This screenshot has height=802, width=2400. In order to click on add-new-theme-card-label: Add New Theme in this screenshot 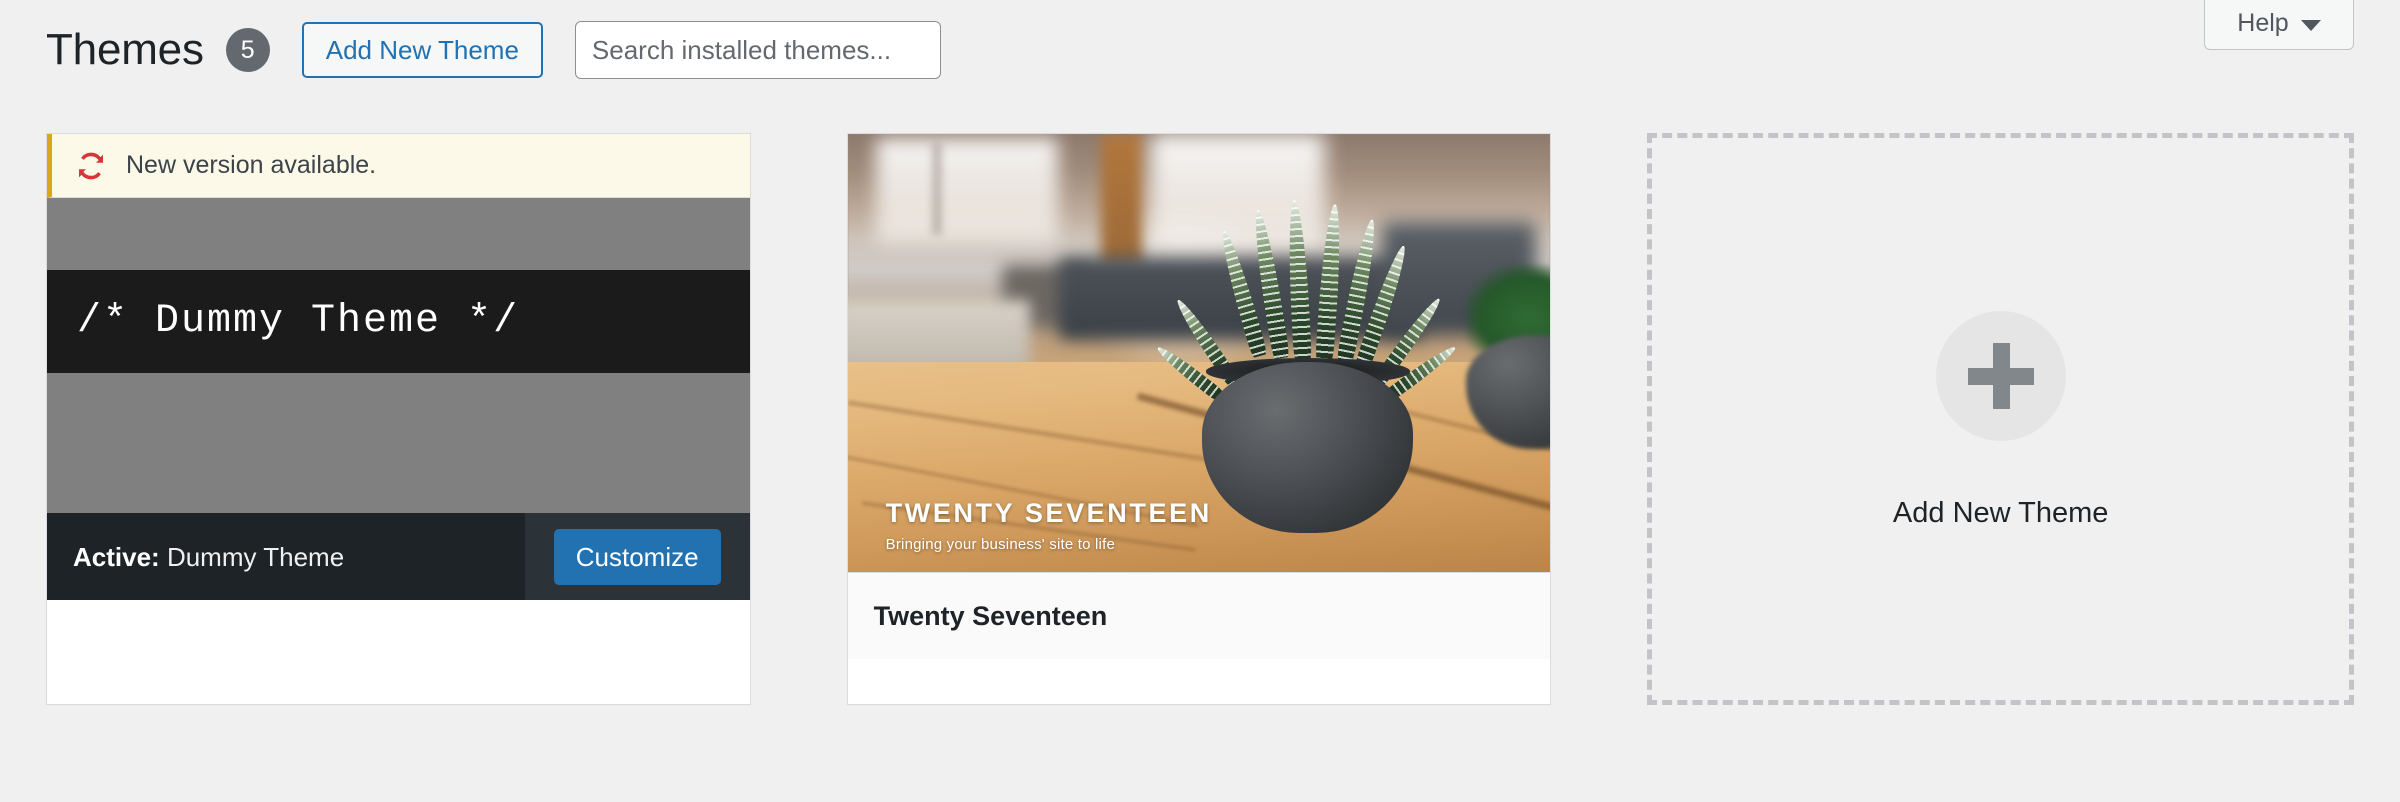, I will do `click(2000, 512)`.